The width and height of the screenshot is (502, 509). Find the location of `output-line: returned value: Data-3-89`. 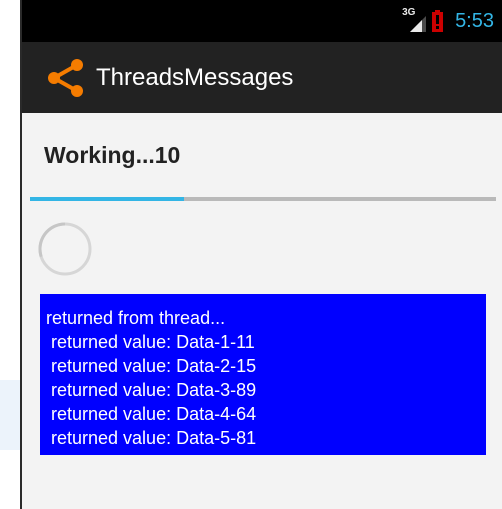

output-line: returned value: Data-3-89 is located at coordinates (151, 390).